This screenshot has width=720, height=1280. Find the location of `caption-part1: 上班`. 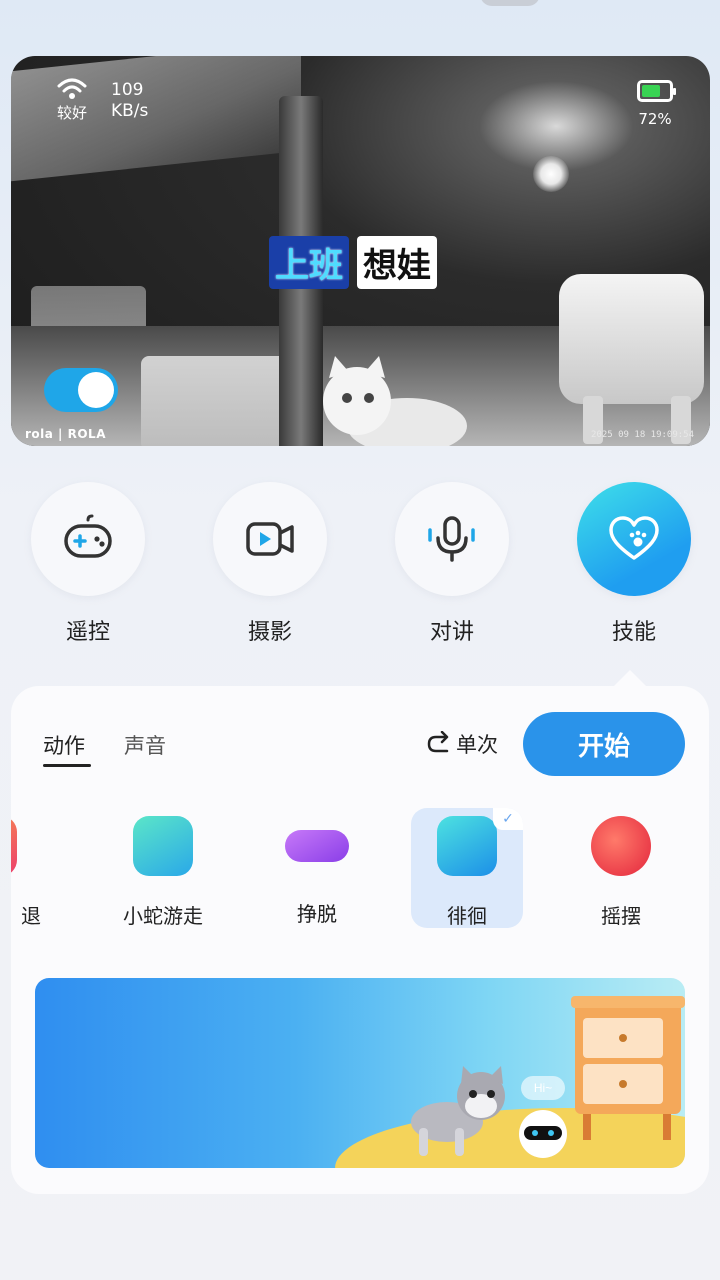

caption-part1: 上班 is located at coordinates (309, 262).